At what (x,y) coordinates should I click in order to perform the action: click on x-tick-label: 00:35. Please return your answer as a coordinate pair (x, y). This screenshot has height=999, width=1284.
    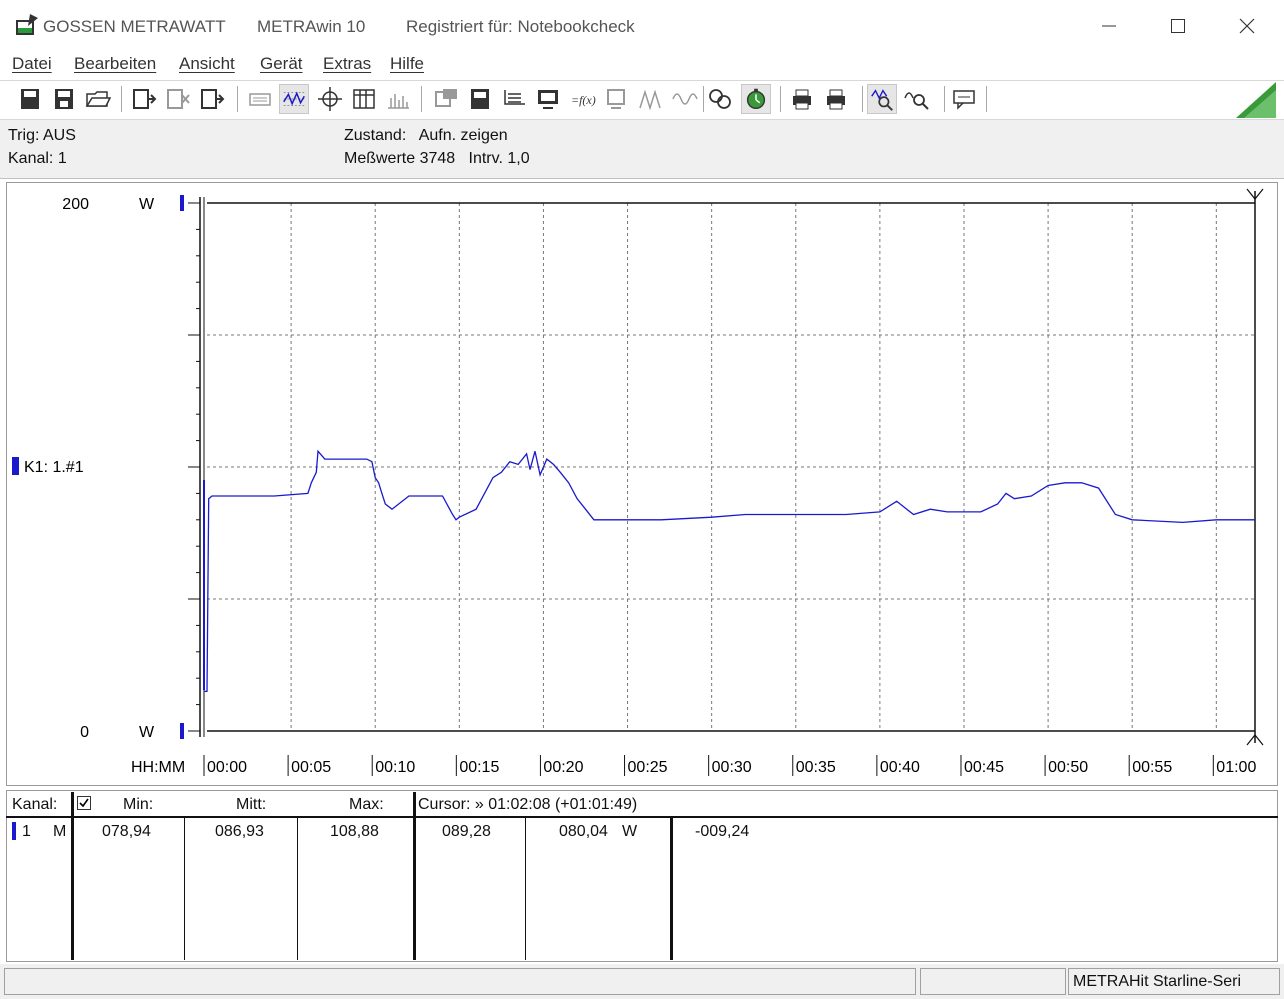
    Looking at the image, I should click on (816, 767).